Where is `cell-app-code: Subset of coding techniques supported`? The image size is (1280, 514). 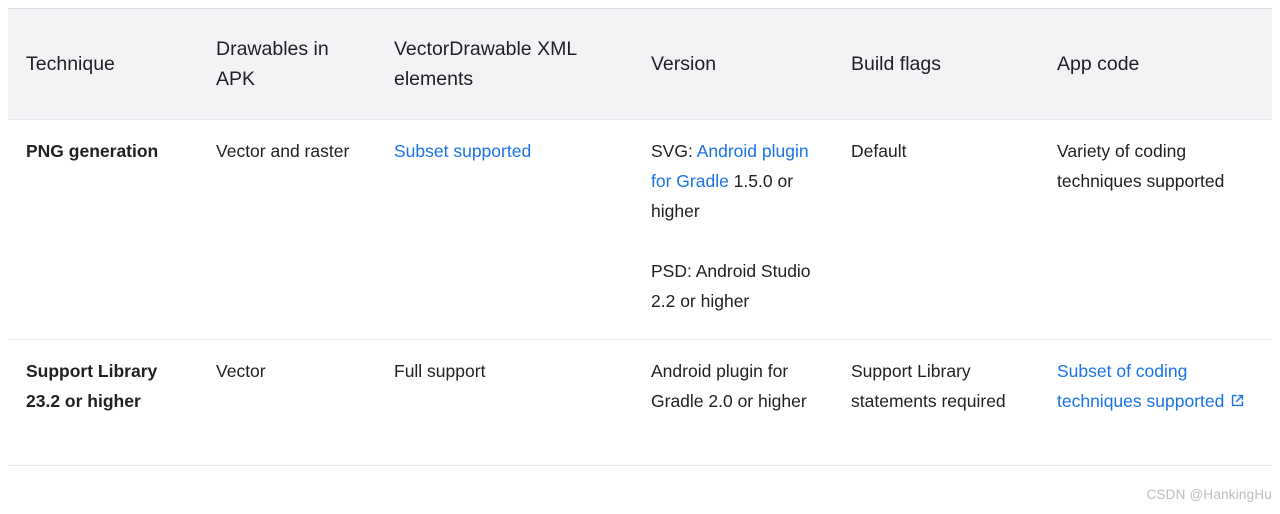 cell-app-code: Subset of coding techniques supported is located at coordinates (1158, 402).